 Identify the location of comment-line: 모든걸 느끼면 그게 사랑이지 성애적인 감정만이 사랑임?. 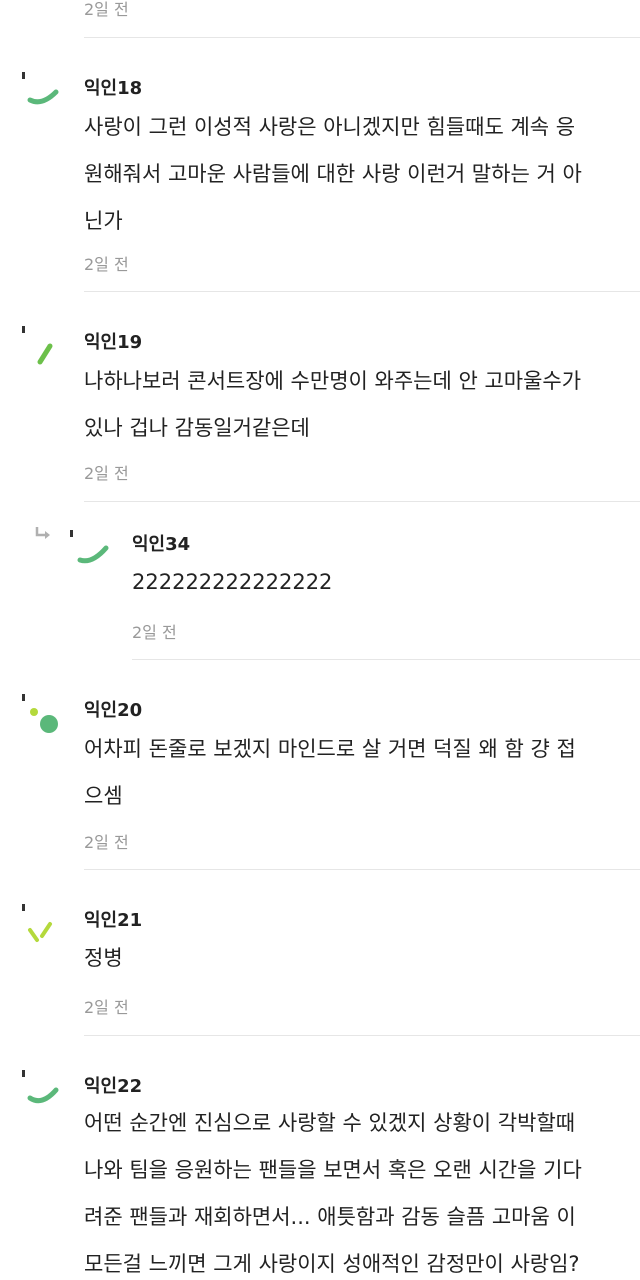
(332, 1264).